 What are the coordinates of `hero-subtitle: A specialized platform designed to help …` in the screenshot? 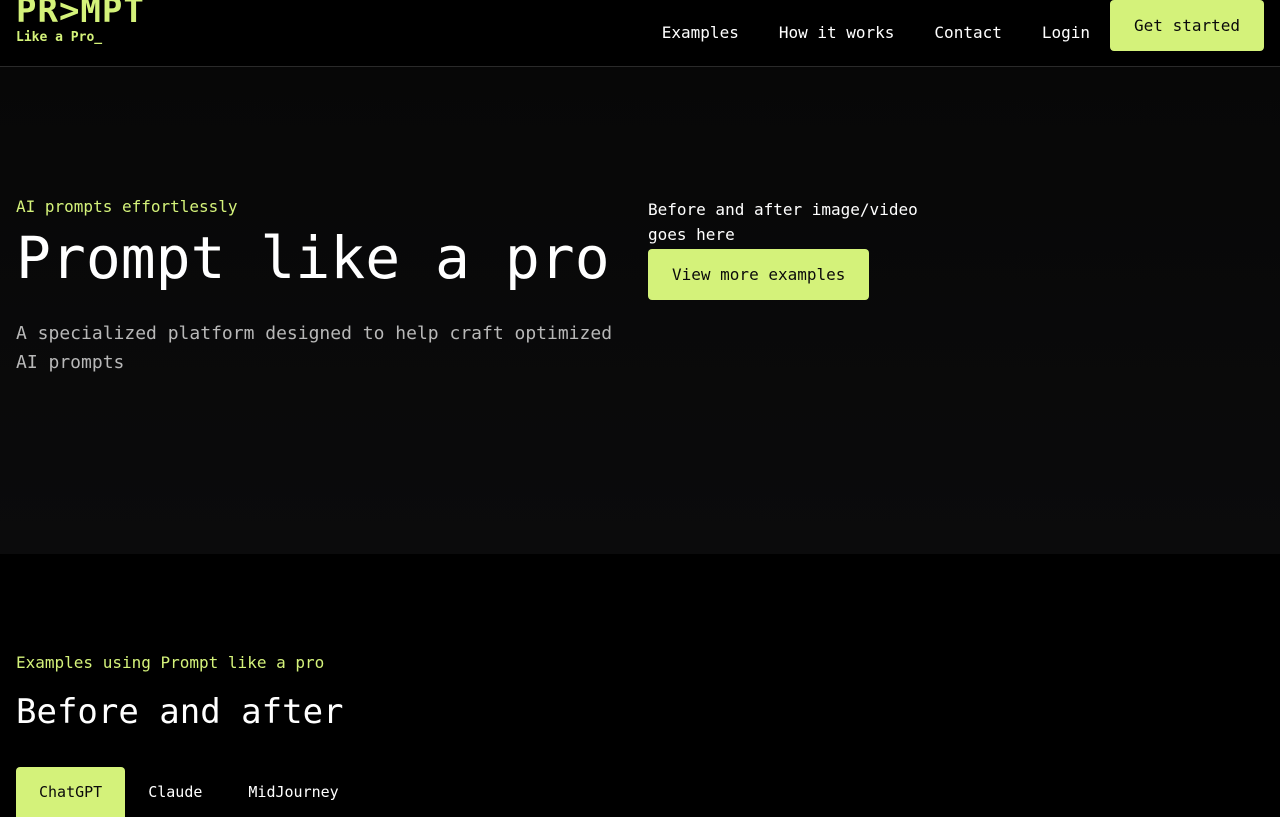 It's located at (314, 348).